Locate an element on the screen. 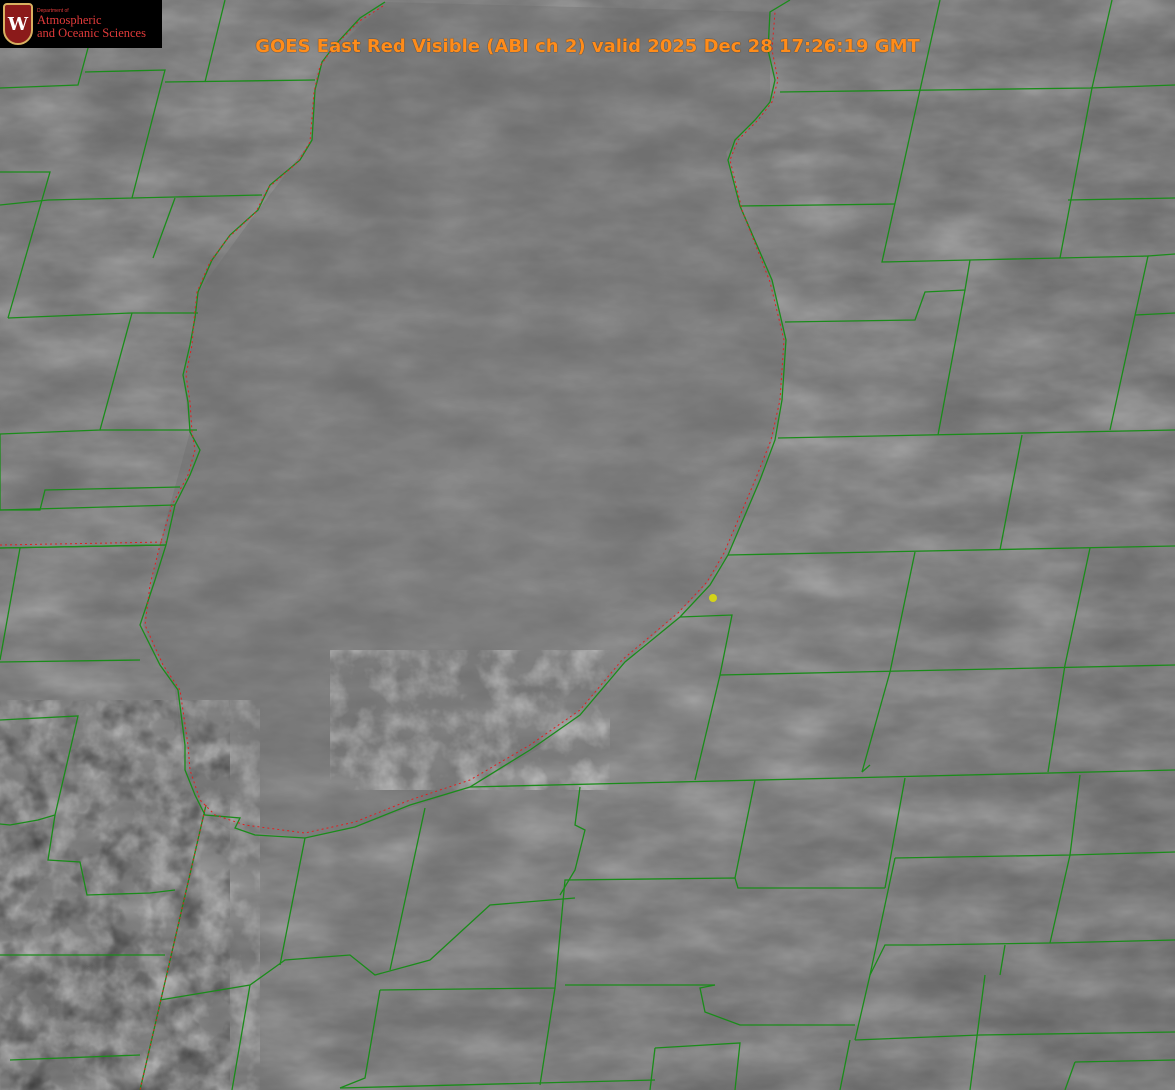 Image resolution: width=1175 pixels, height=1090 pixels. logo-line-1: Atmospheric is located at coordinates (69, 19).